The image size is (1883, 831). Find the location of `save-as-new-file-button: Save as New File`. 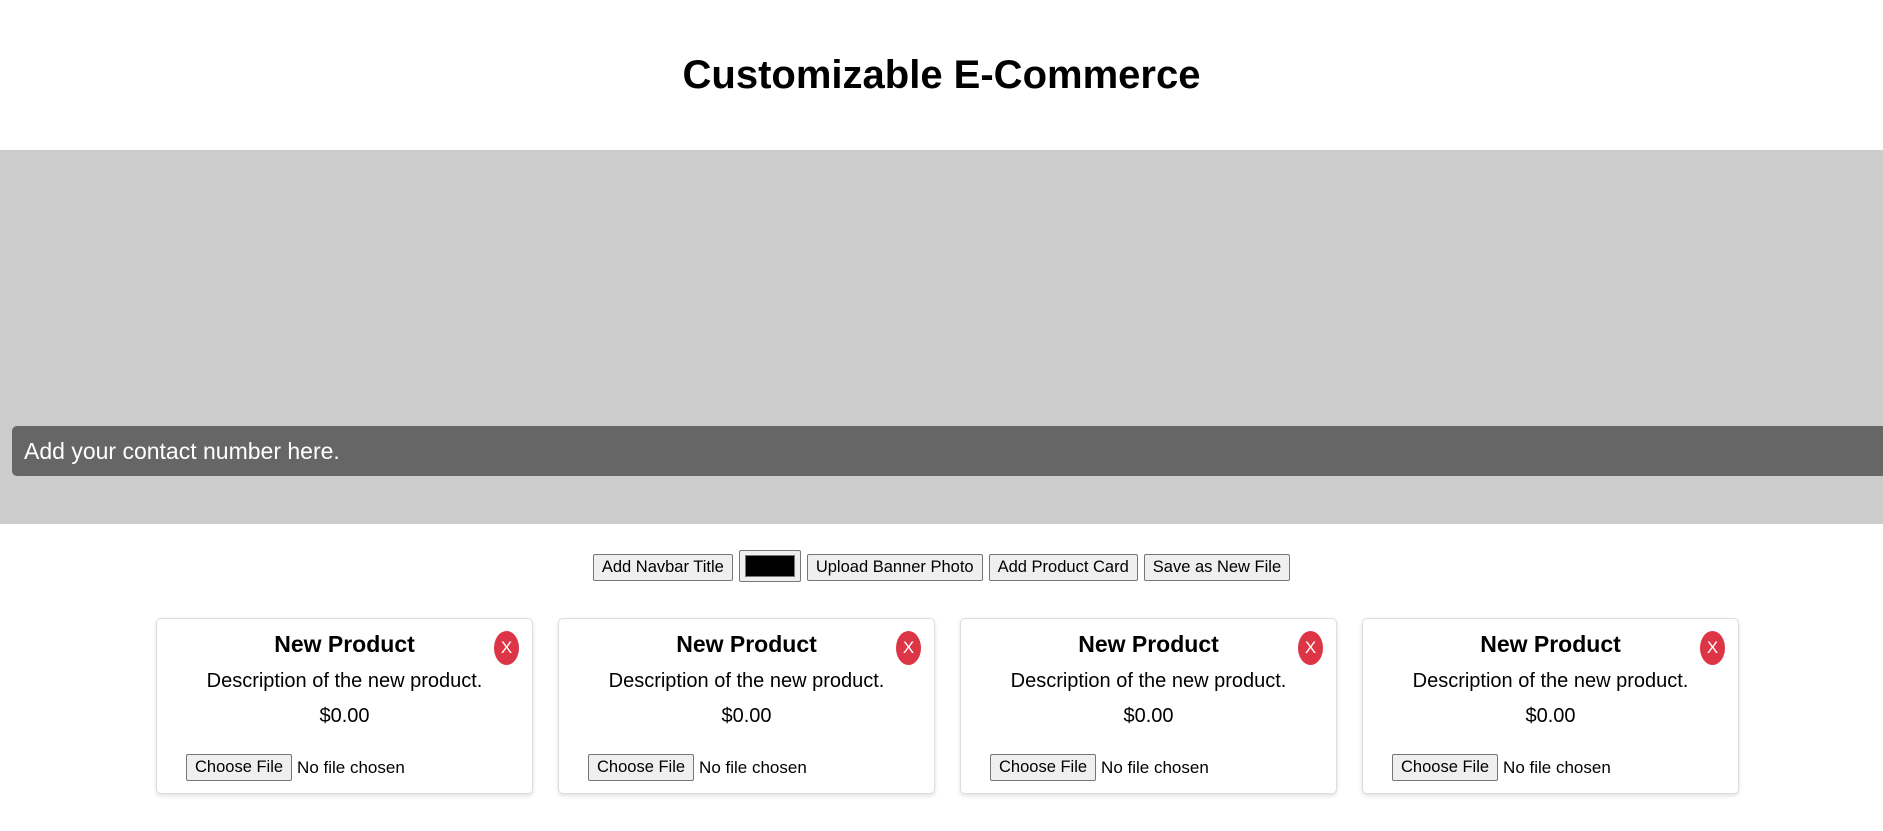

save-as-new-file-button: Save as New File is located at coordinates (1217, 567).